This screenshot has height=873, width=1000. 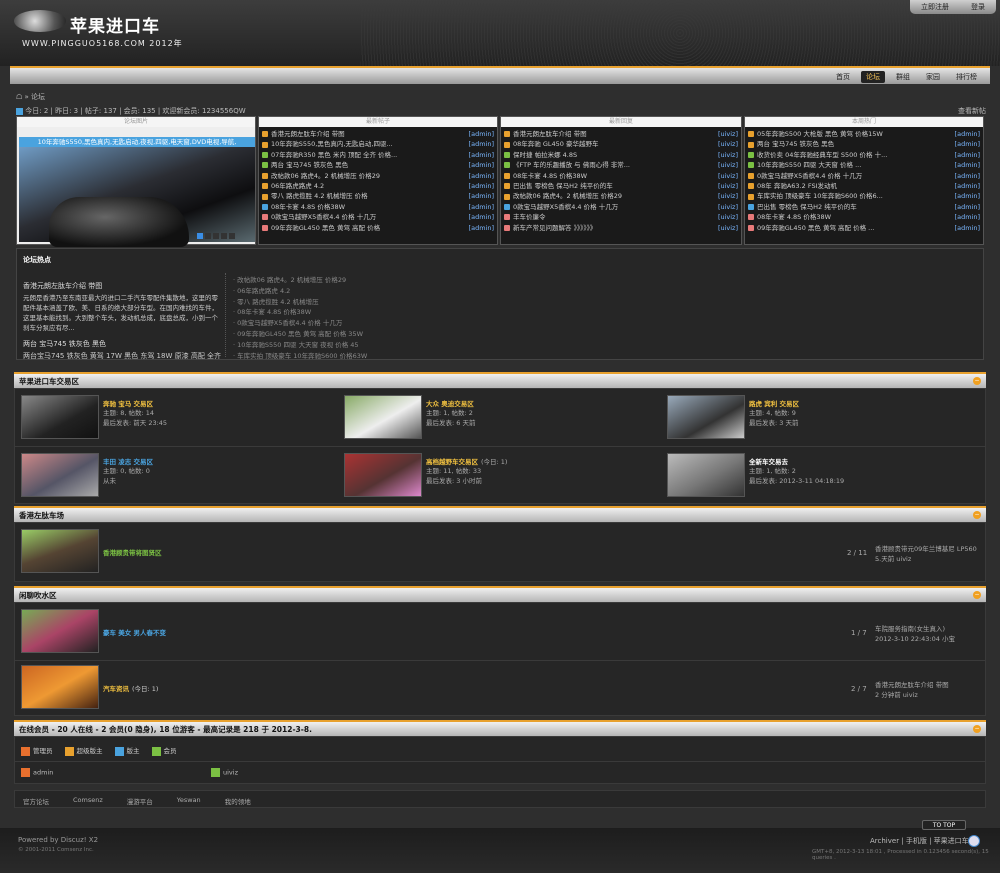 What do you see at coordinates (369, 186) in the screenshot?
I see `post-title: 06年路虎路虎 4.2` at bounding box center [369, 186].